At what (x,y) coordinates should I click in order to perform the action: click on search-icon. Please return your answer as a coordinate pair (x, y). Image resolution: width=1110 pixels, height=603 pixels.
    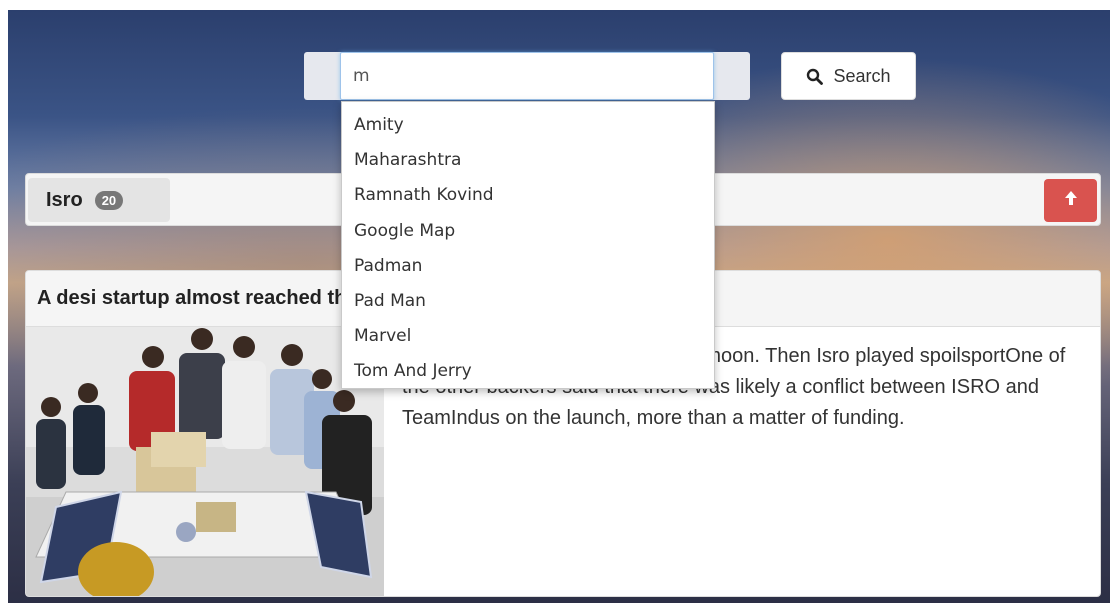
    Looking at the image, I should click on (815, 76).